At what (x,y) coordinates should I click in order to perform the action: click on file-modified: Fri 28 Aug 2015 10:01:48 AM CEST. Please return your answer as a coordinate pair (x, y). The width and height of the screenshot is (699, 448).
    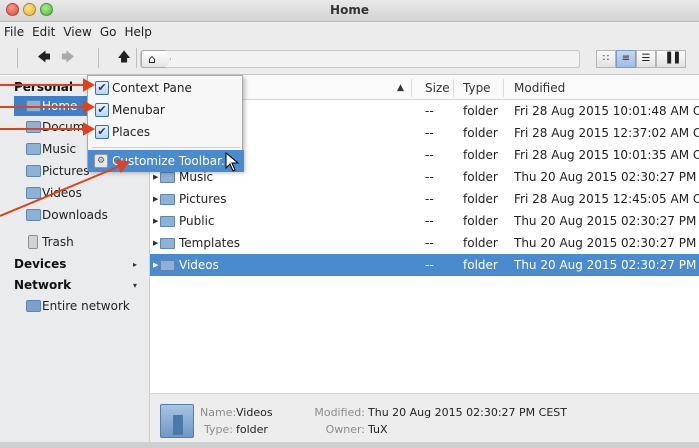
    Looking at the image, I should click on (606, 111).